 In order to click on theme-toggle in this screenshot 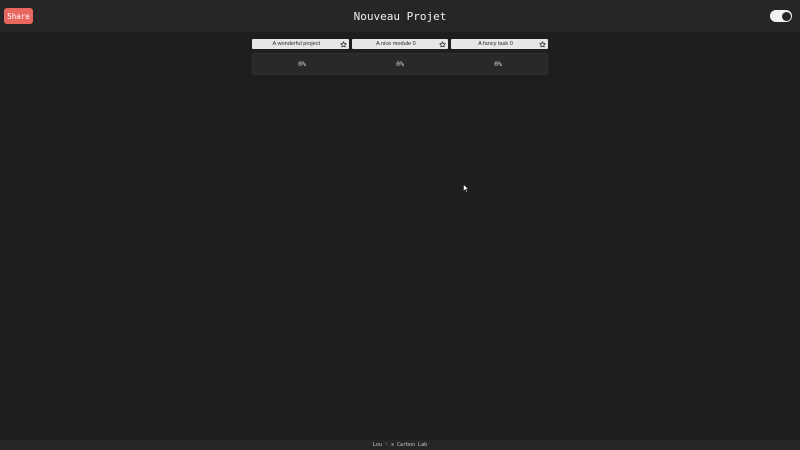, I will do `click(781, 16)`.